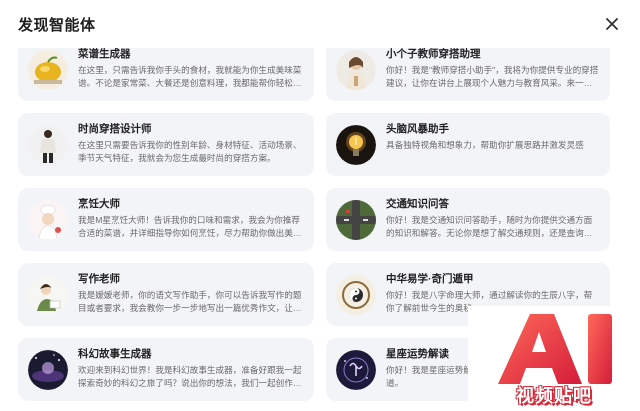 The image size is (640, 411). I want to click on agent-name: 交通知识问答, so click(417, 204).